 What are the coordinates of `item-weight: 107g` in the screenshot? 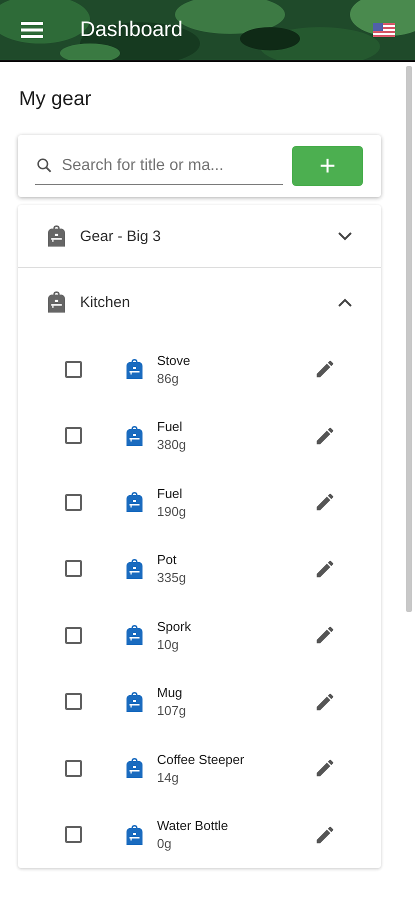 It's located at (172, 710).